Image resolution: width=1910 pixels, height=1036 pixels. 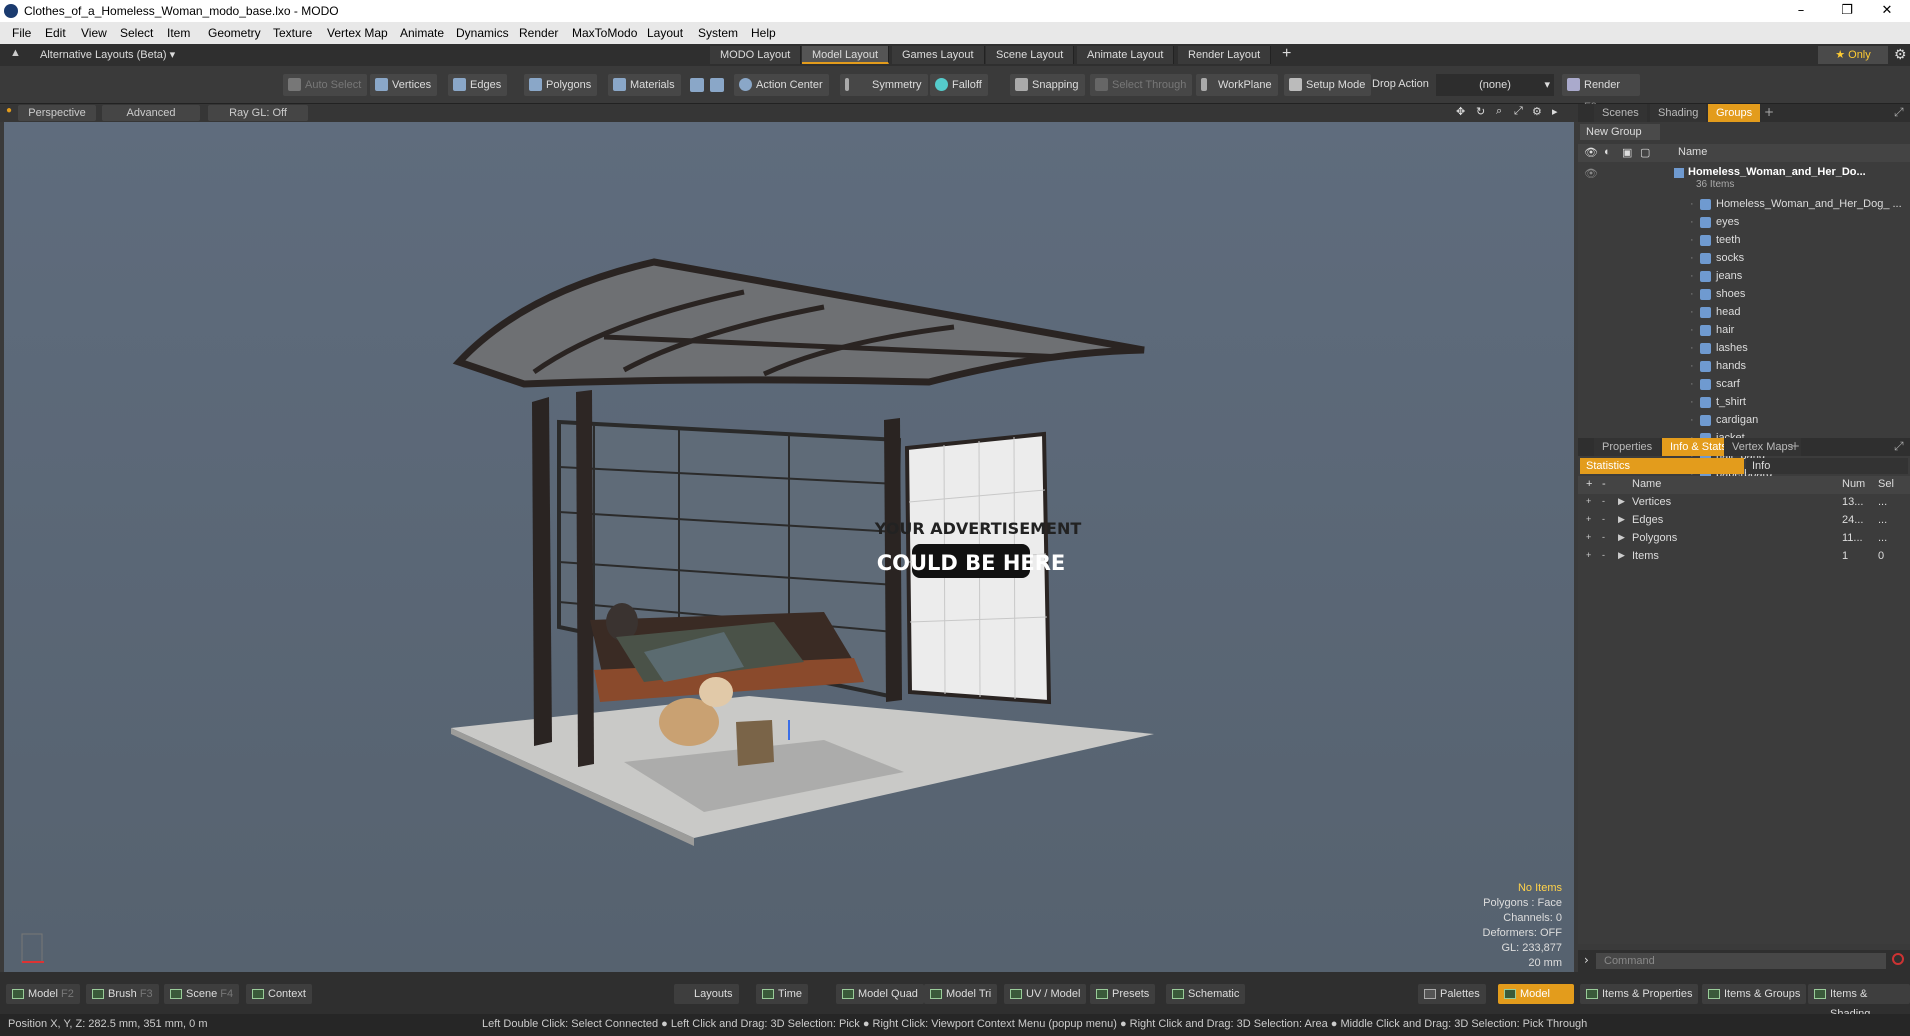 I want to click on add-tab-icon: +, so click(x=1769, y=112).